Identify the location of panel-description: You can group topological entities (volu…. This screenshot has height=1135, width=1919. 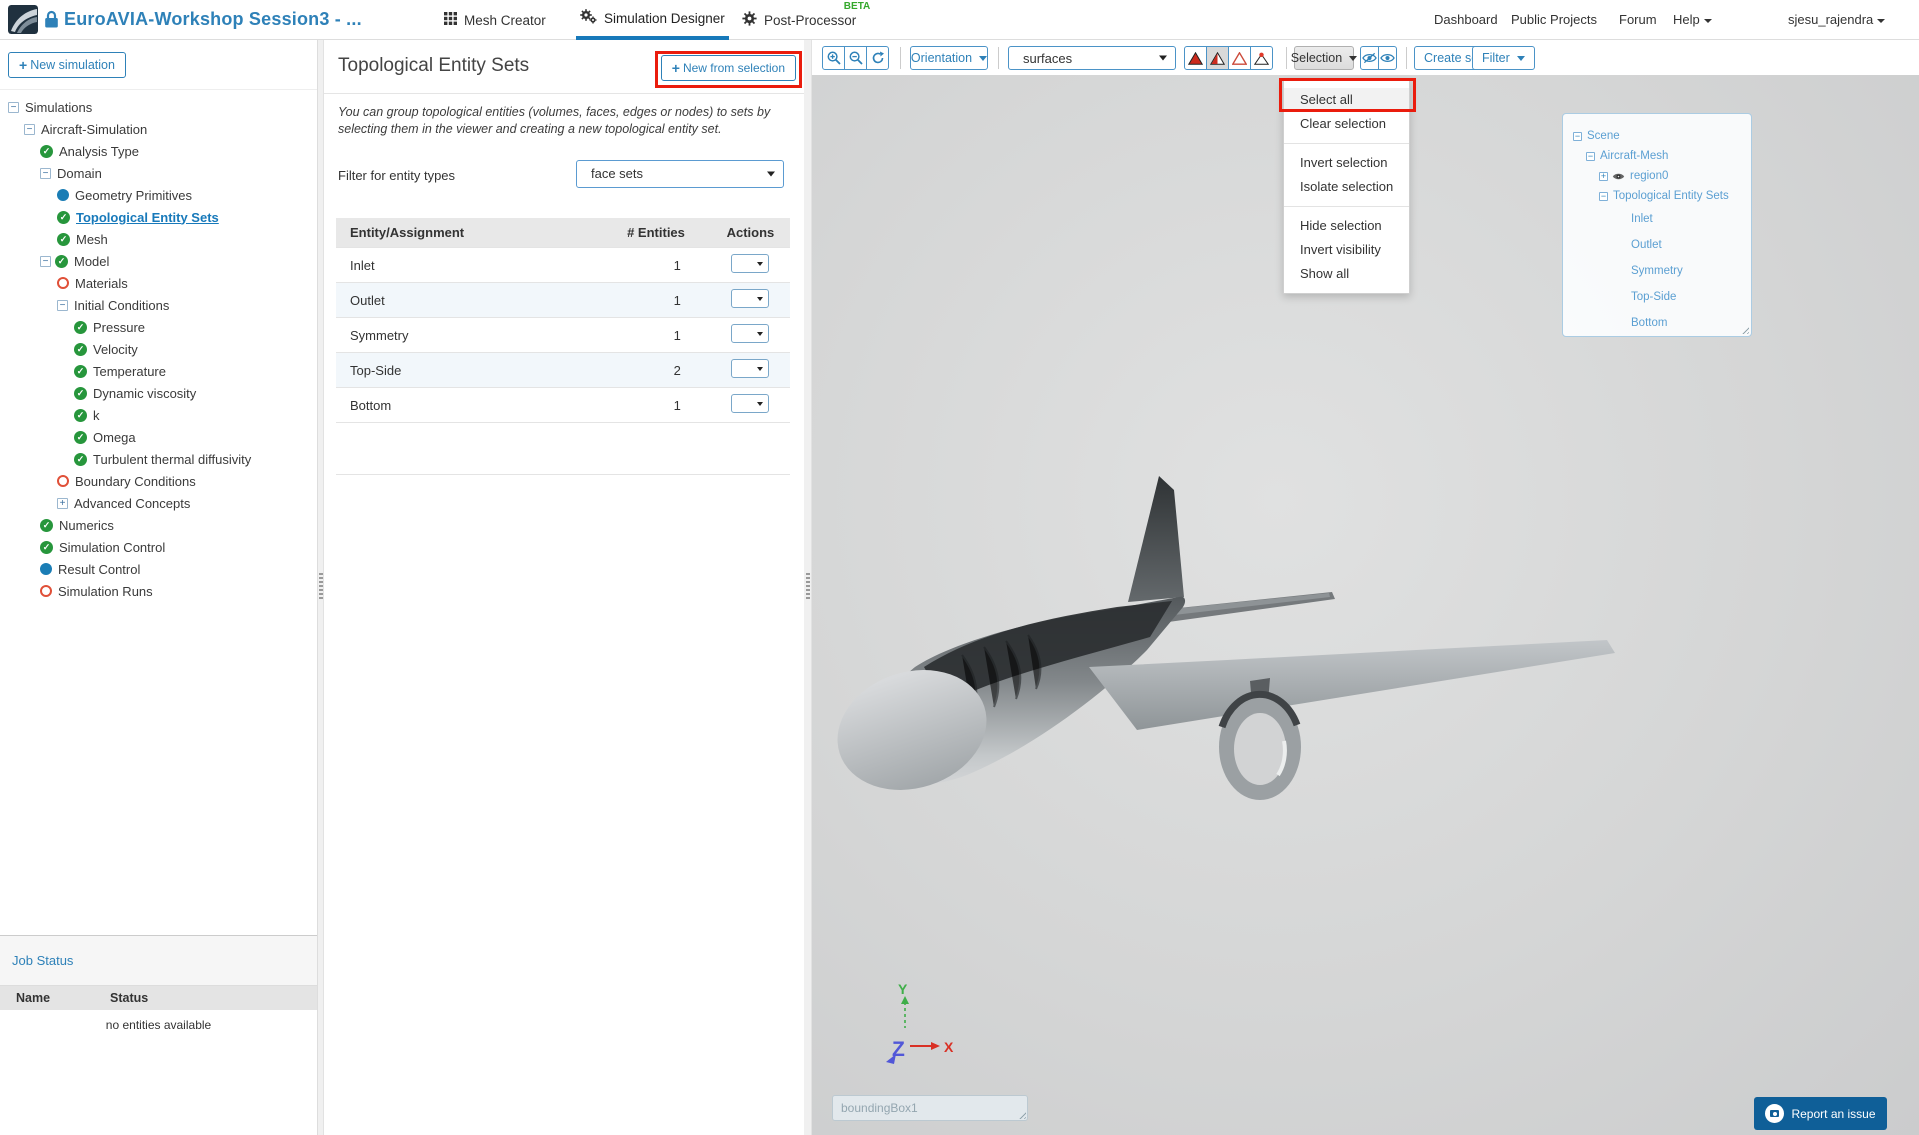
(554, 120).